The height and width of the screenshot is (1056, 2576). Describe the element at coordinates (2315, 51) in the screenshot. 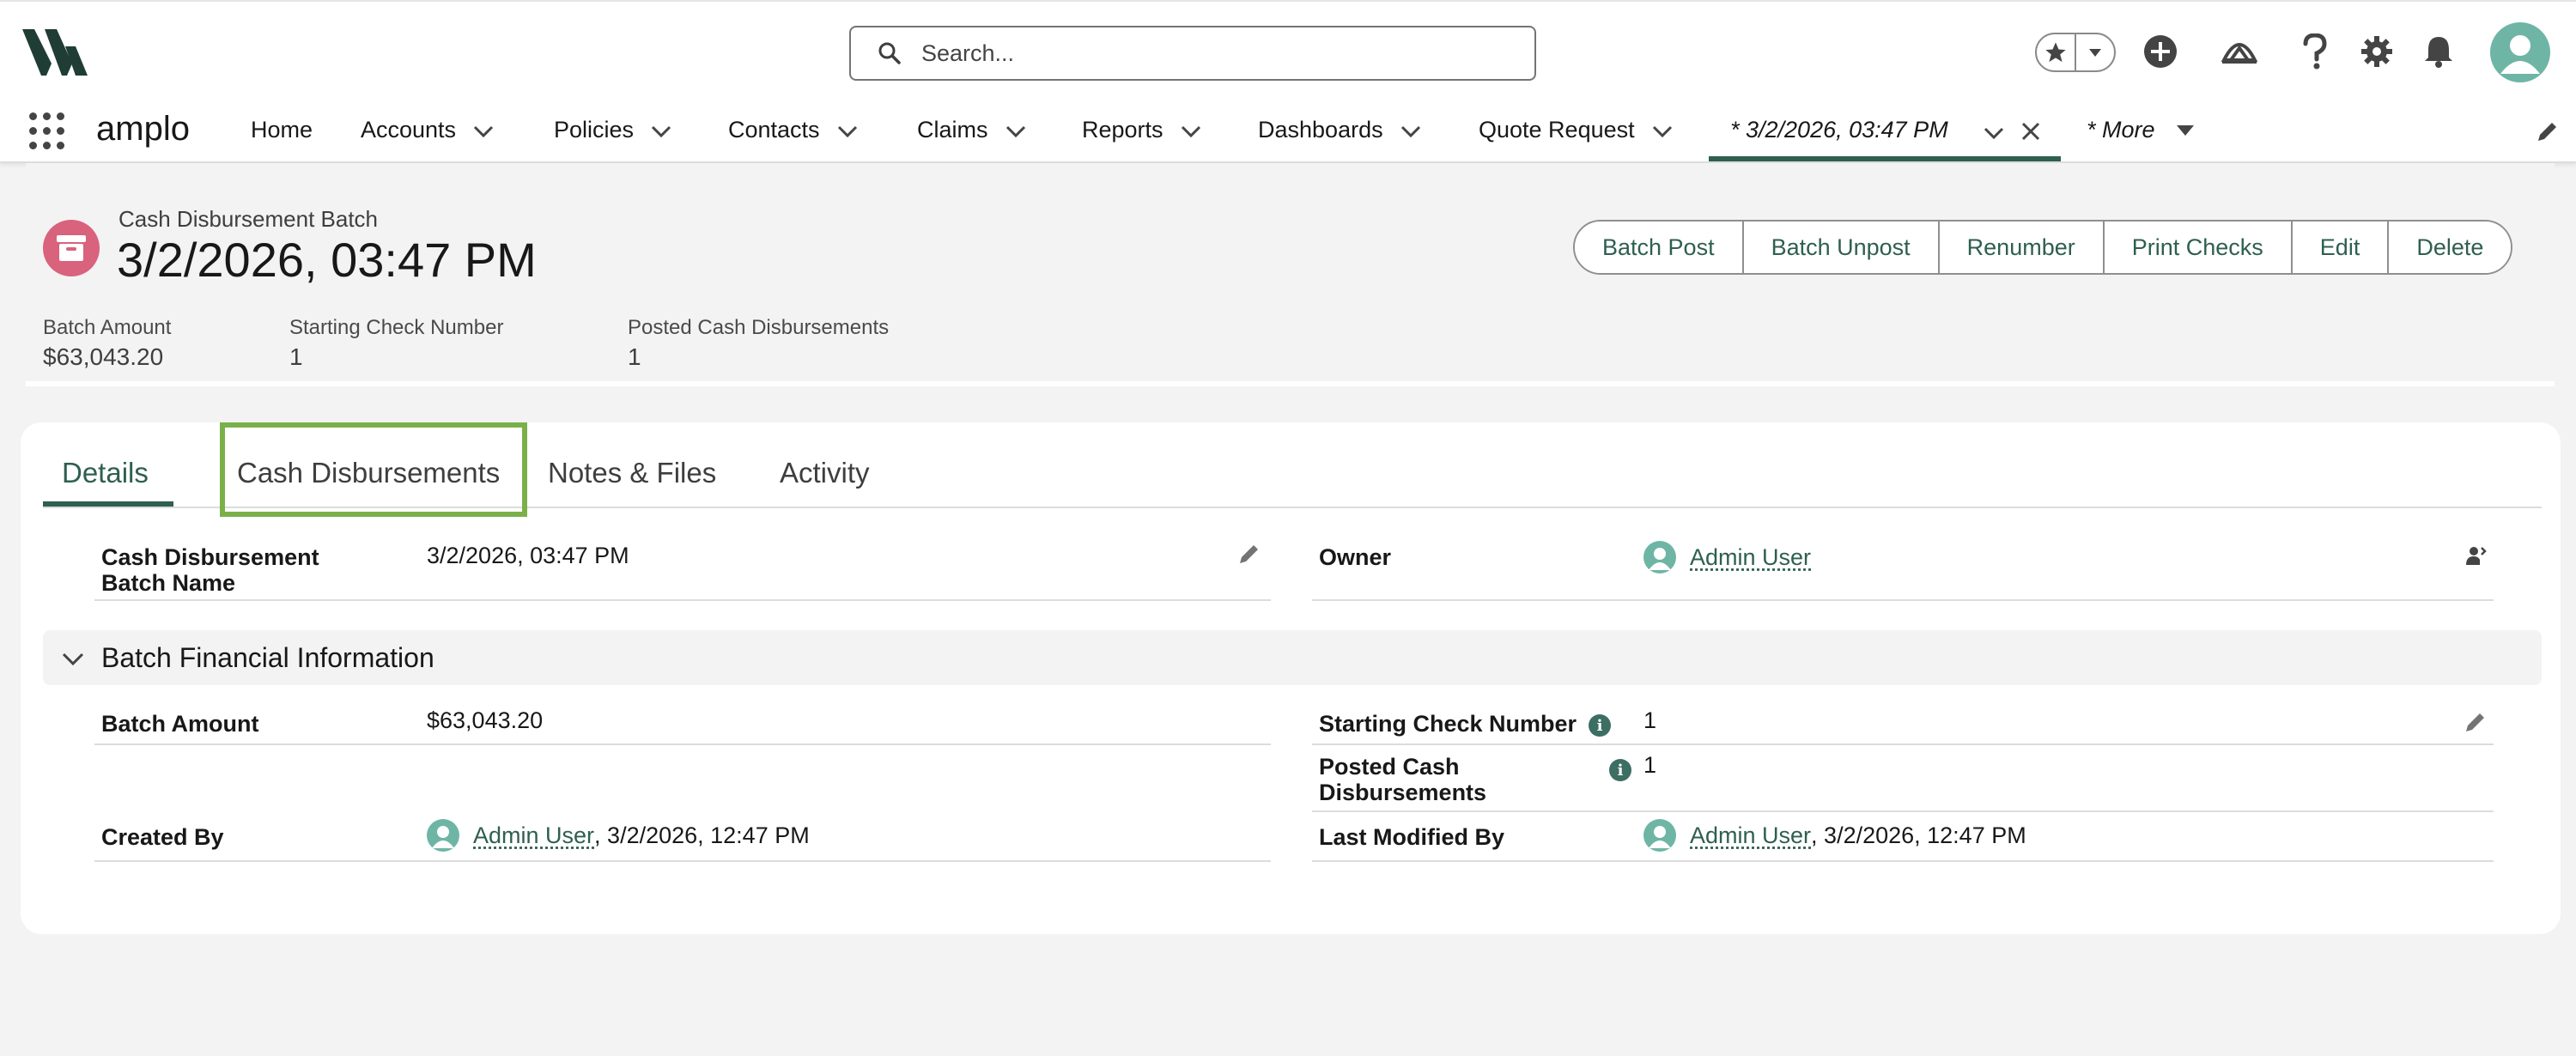

I see `help-icon` at that location.